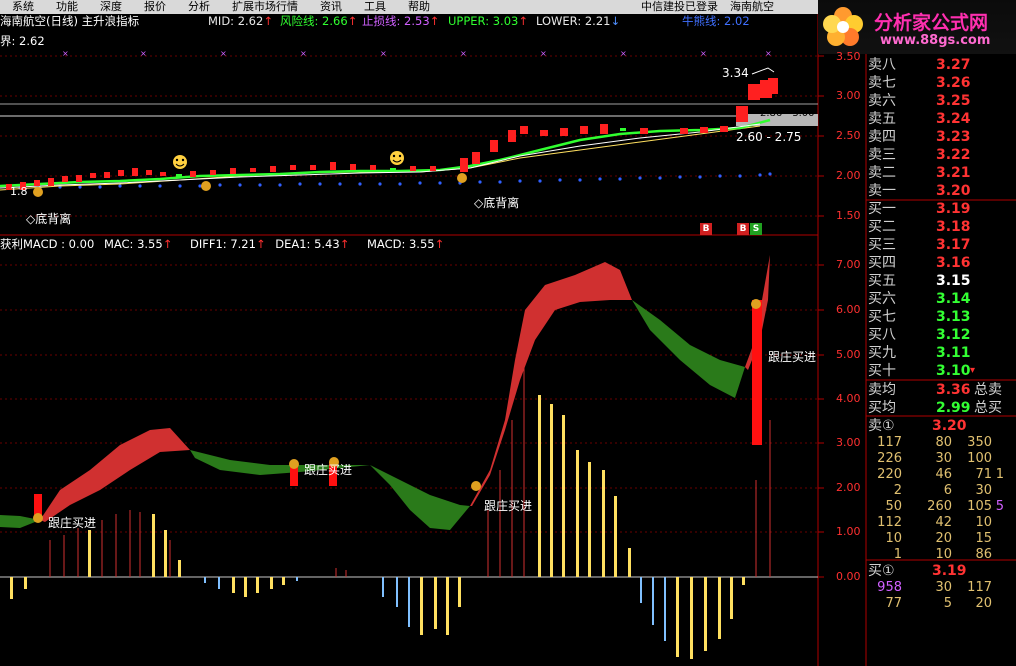  What do you see at coordinates (882, 209) in the screenshot?
I see `buy-level-label: 买一` at bounding box center [882, 209].